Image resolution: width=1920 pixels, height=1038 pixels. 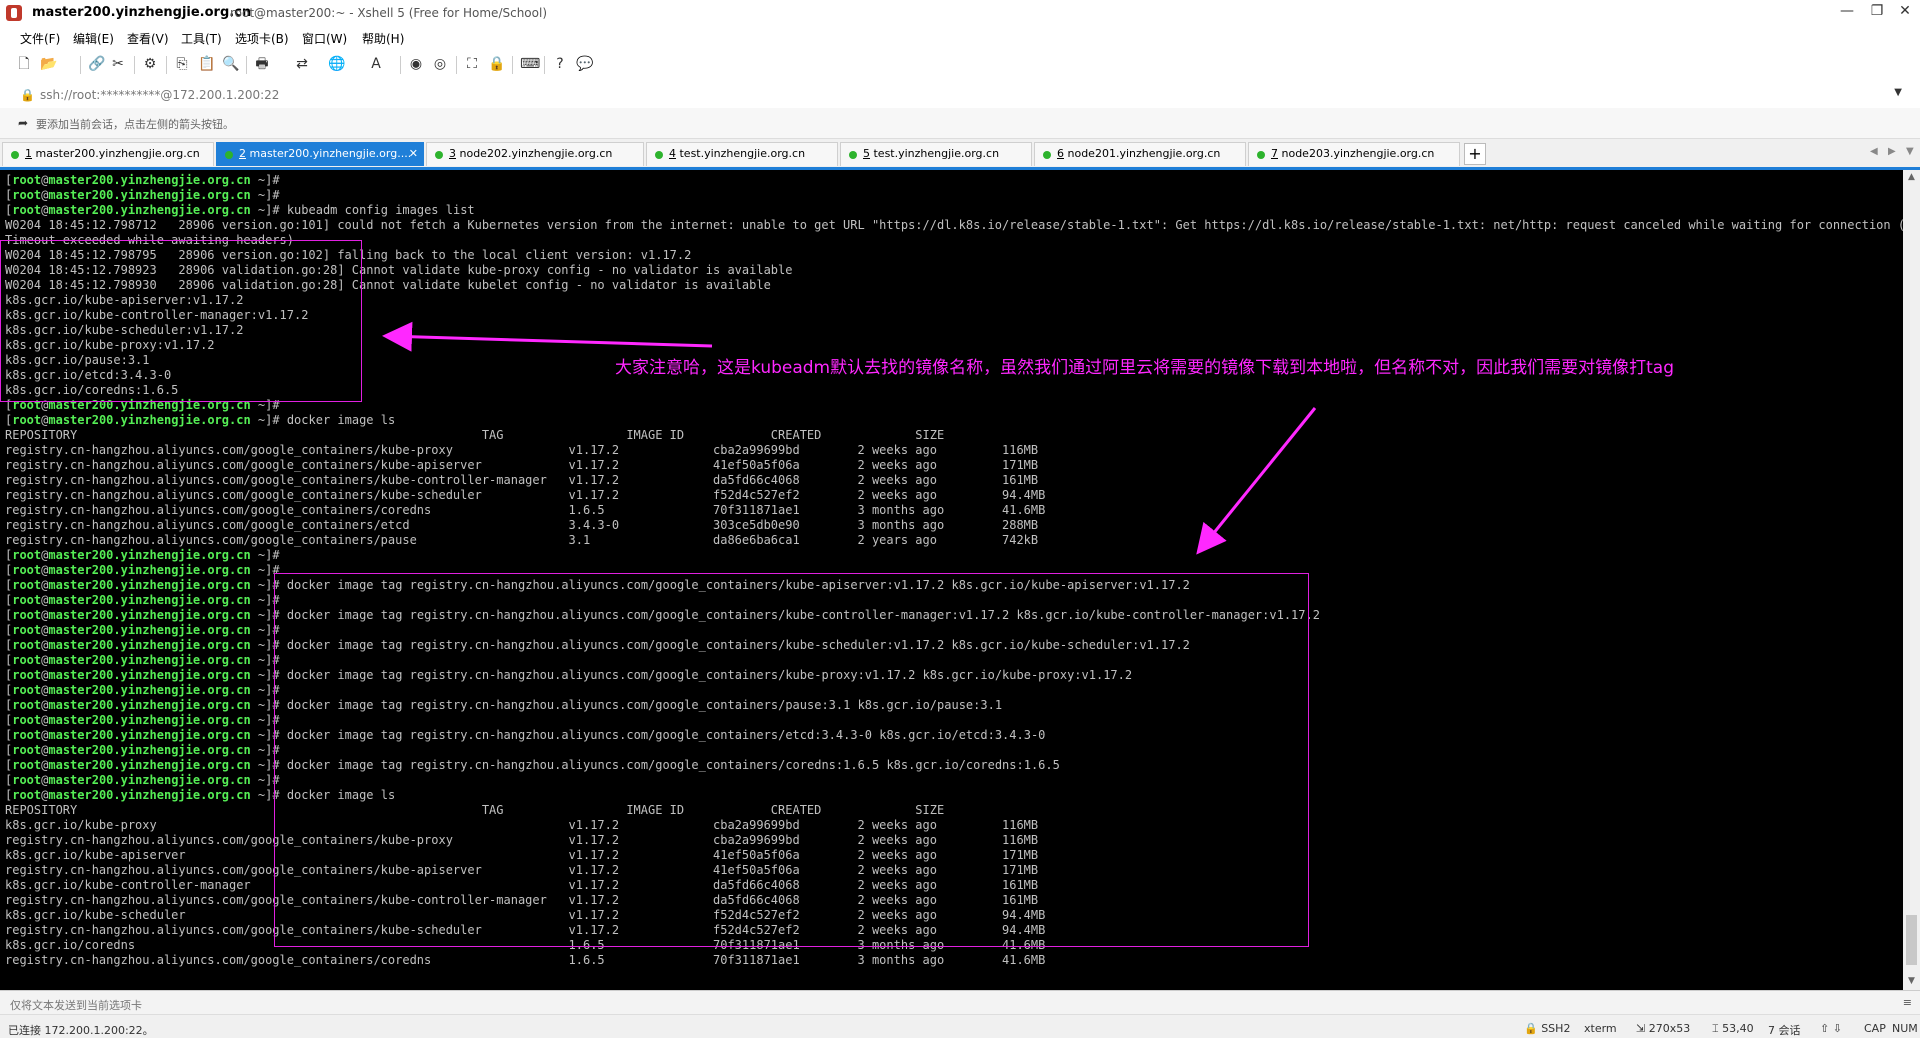 What do you see at coordinates (1905, 1028) in the screenshot?
I see `num-lock-indicator: NUM` at bounding box center [1905, 1028].